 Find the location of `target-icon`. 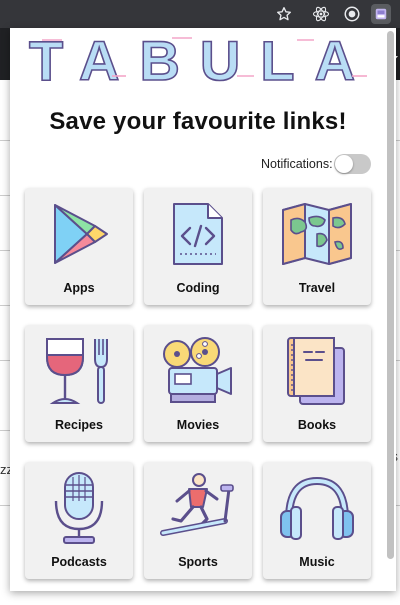

target-icon is located at coordinates (352, 14).